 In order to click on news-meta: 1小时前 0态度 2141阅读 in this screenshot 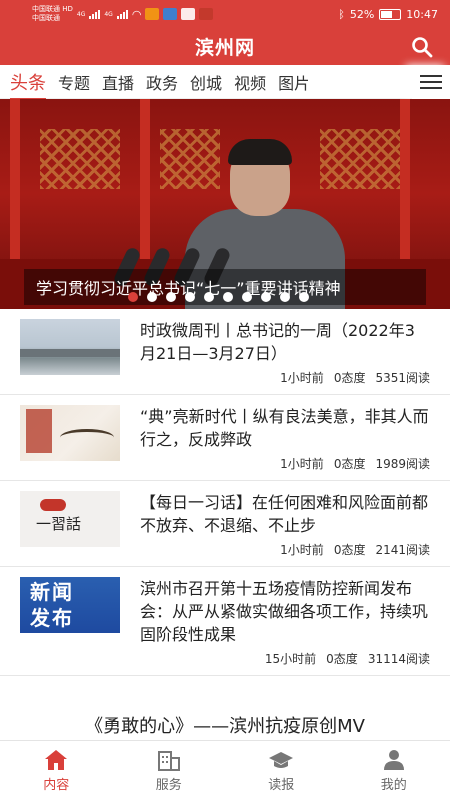, I will do `click(285, 549)`.